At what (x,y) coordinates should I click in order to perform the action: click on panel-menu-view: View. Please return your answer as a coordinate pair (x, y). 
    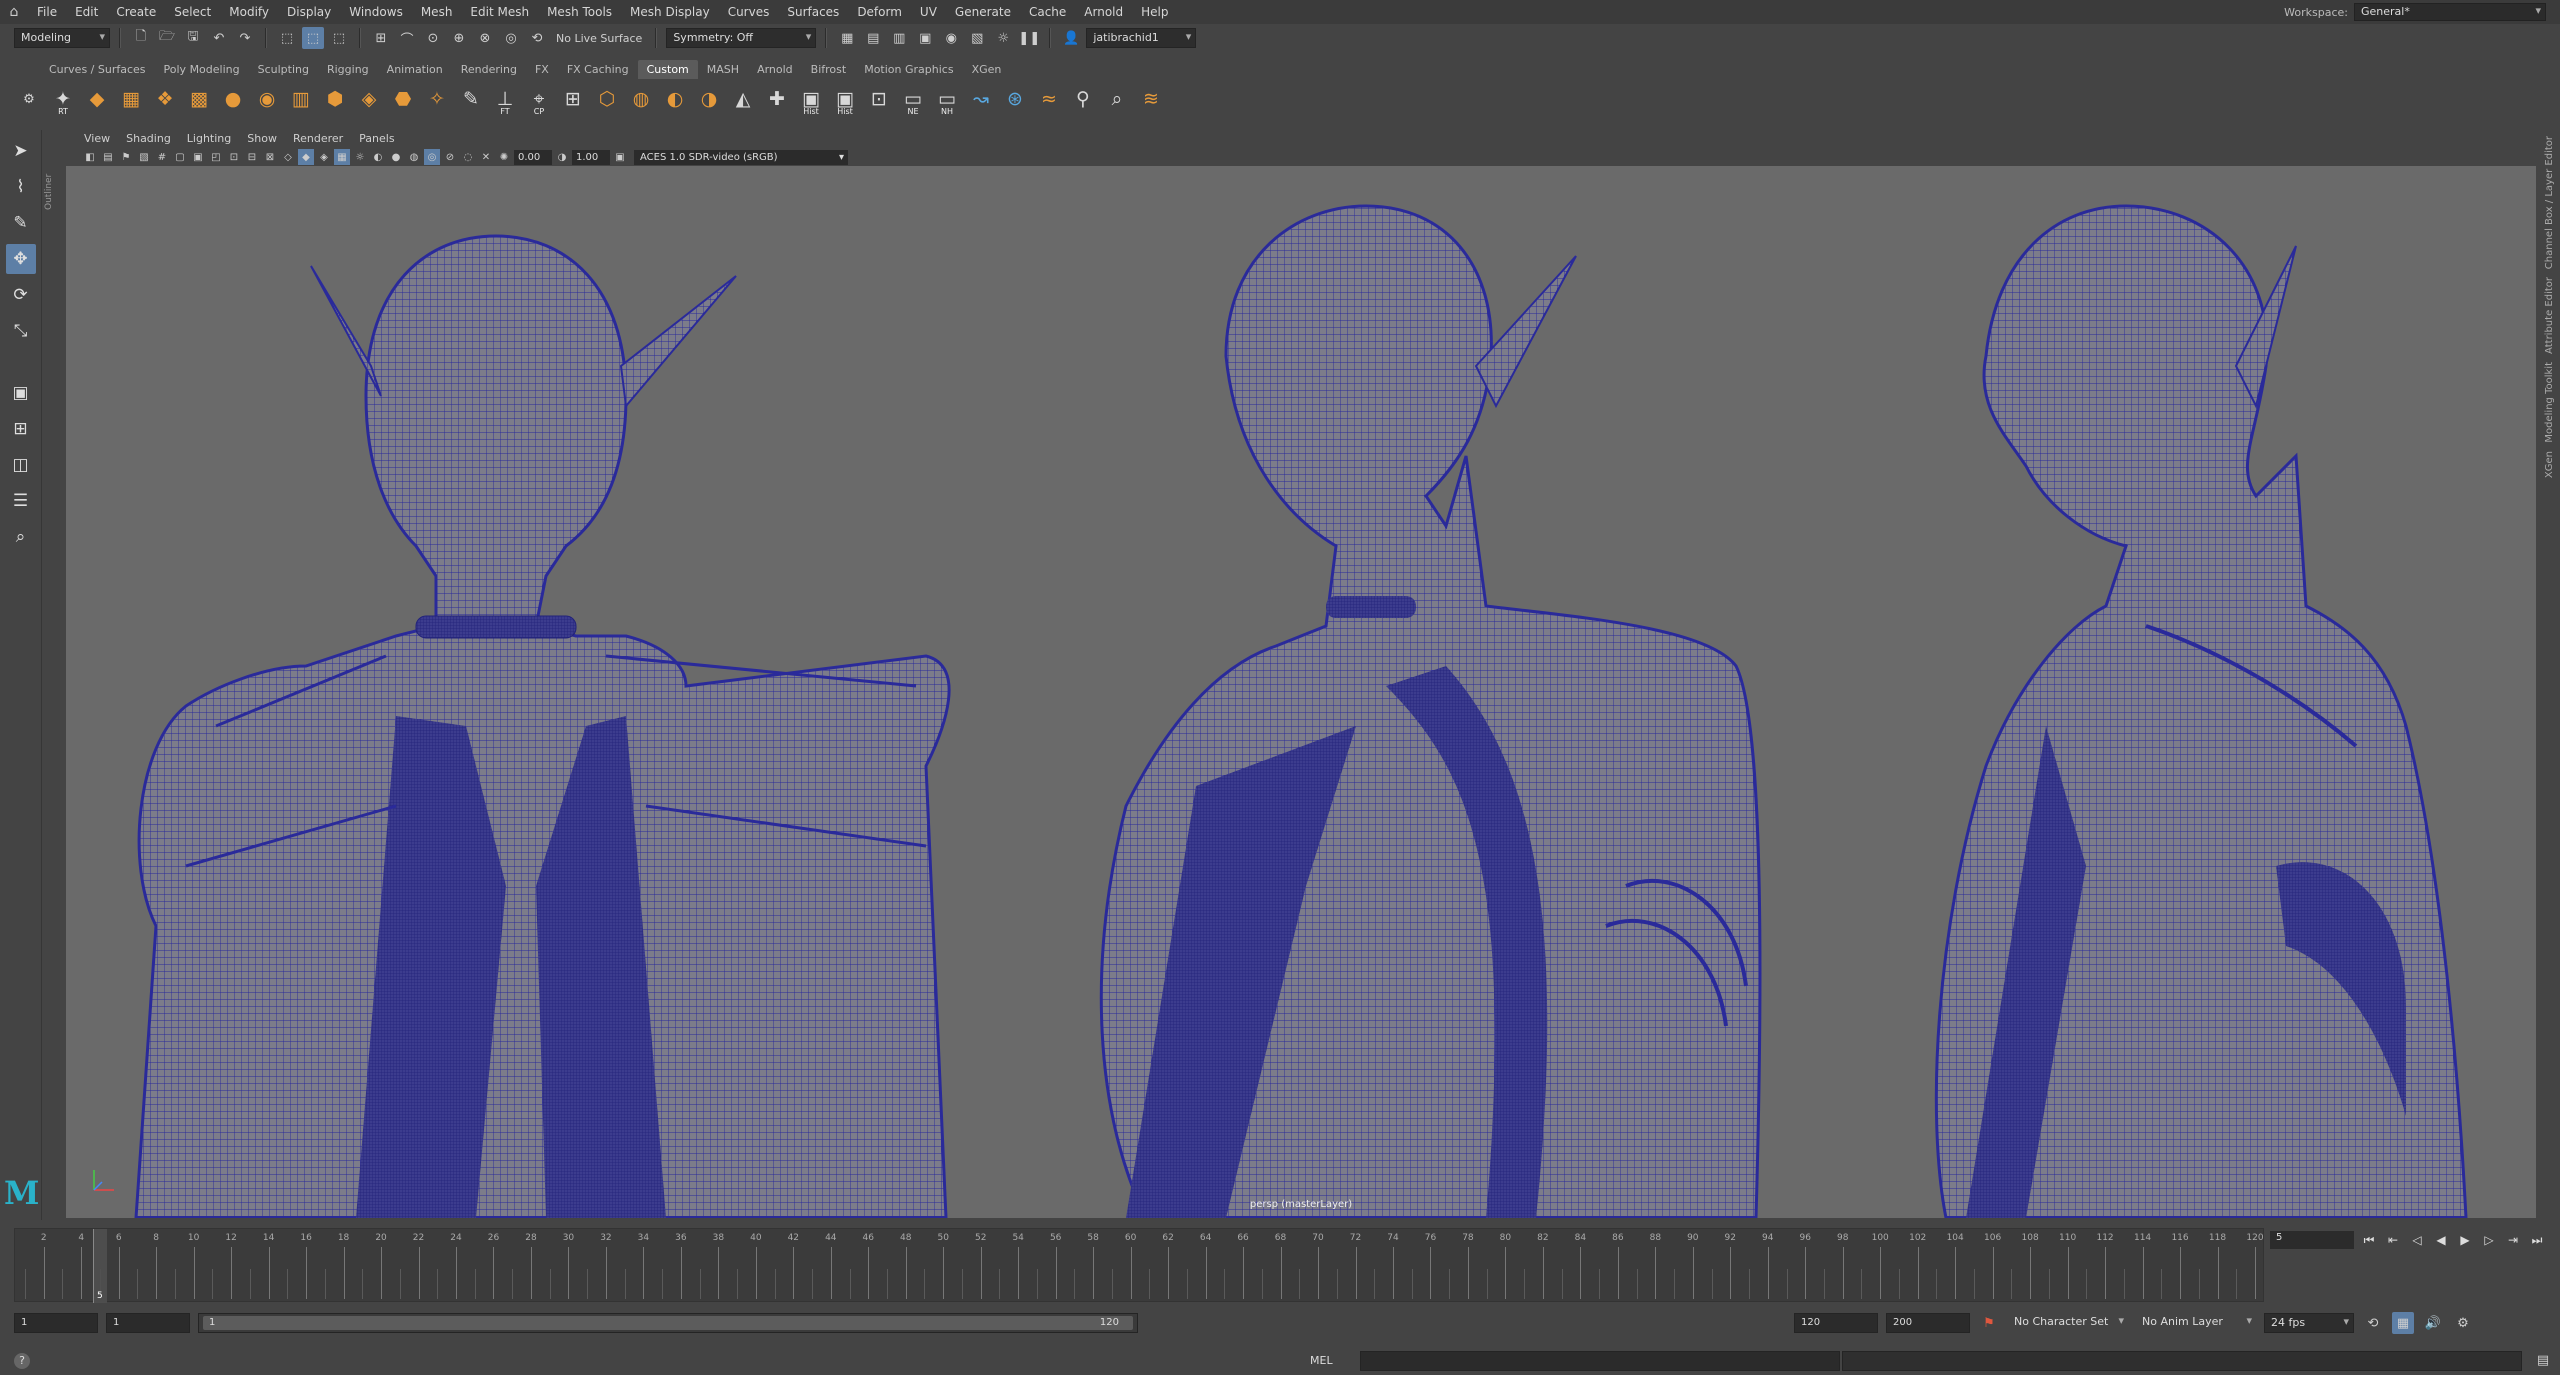
    Looking at the image, I should click on (97, 138).